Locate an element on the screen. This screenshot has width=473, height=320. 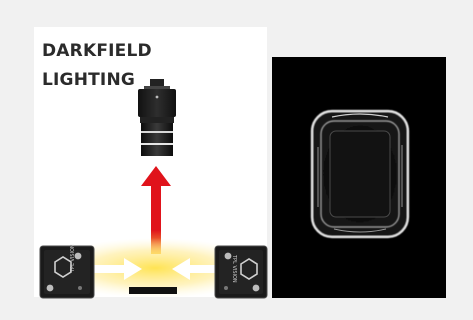
camera-icon is located at coordinates (157, 117).